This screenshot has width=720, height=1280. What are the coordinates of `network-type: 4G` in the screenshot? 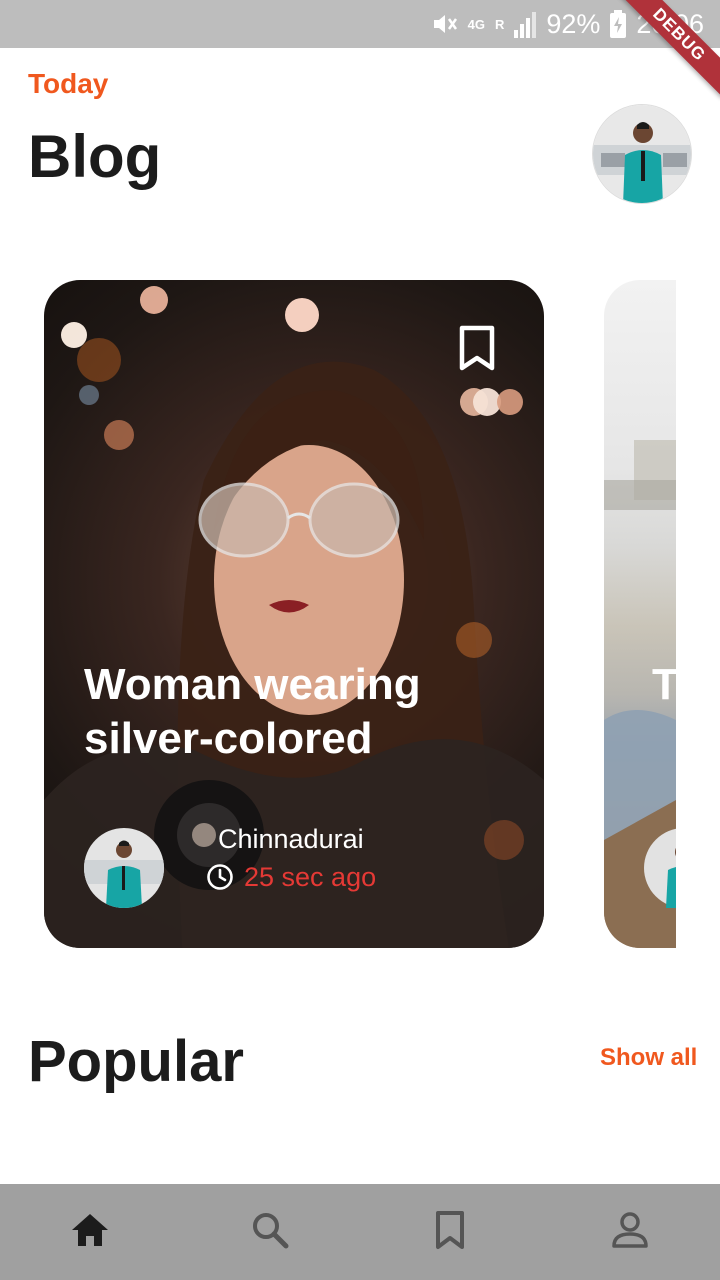 It's located at (476, 24).